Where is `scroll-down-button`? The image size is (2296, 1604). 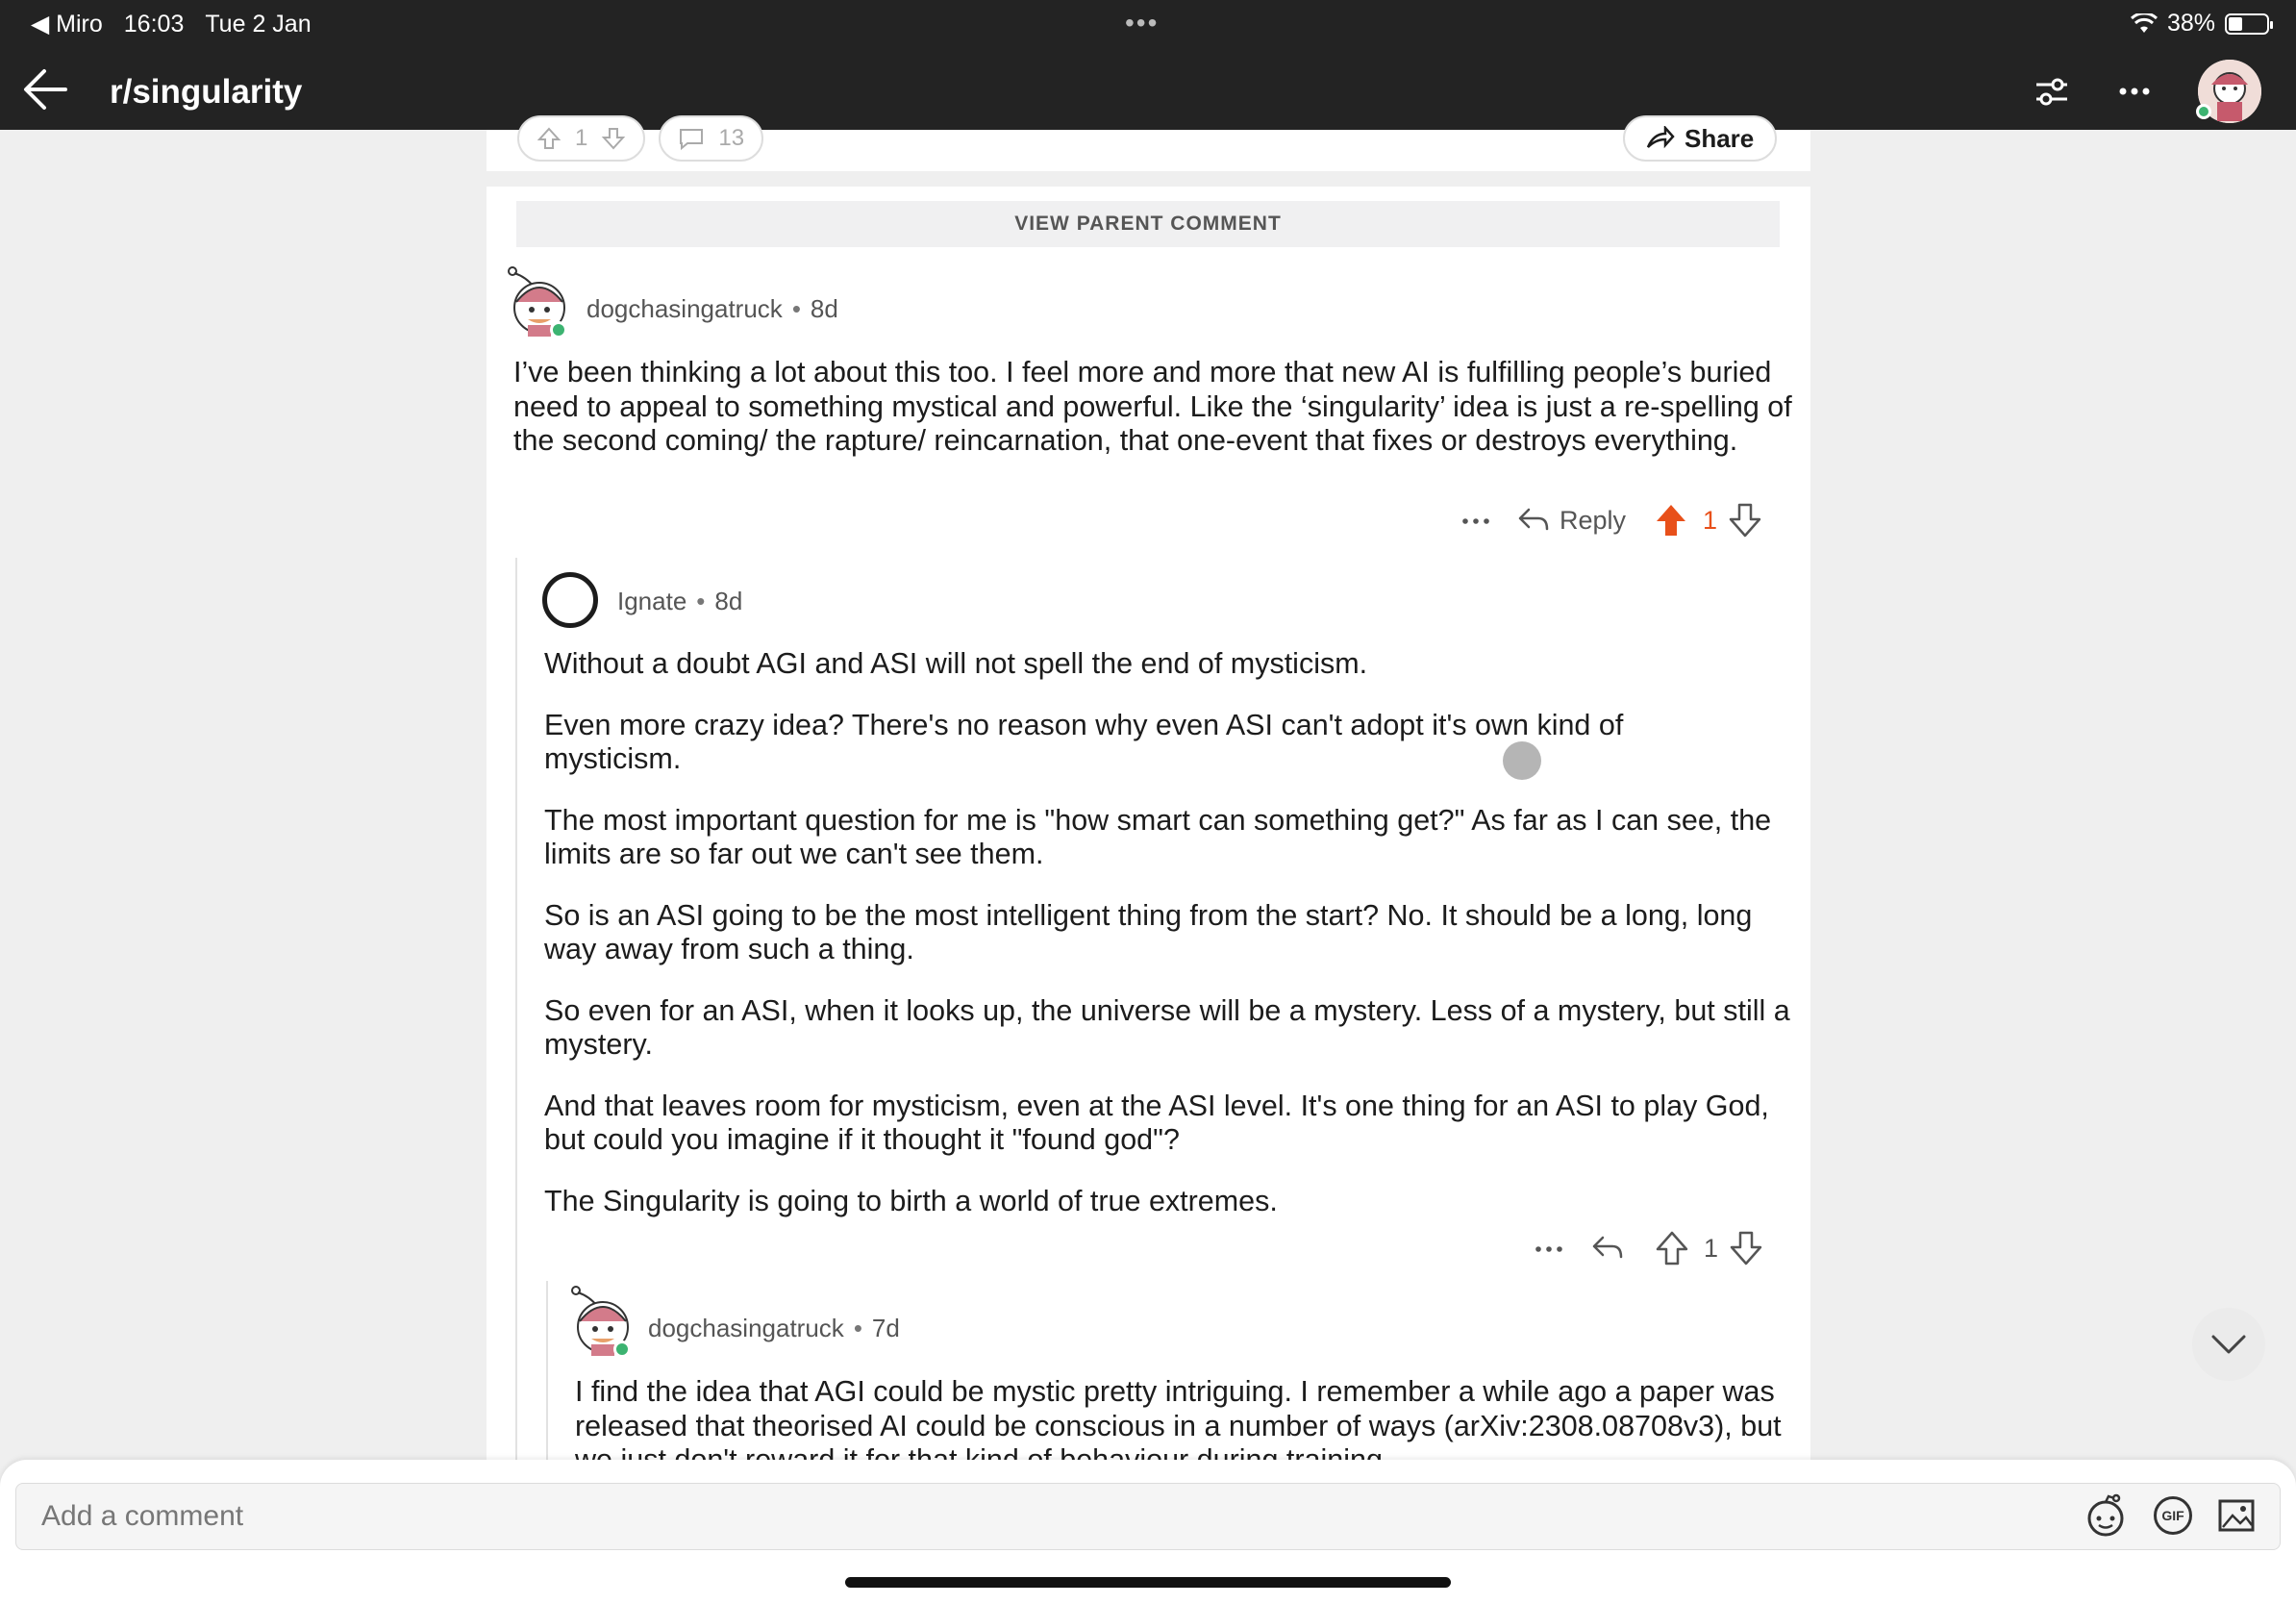 scroll-down-button is located at coordinates (2228, 1344).